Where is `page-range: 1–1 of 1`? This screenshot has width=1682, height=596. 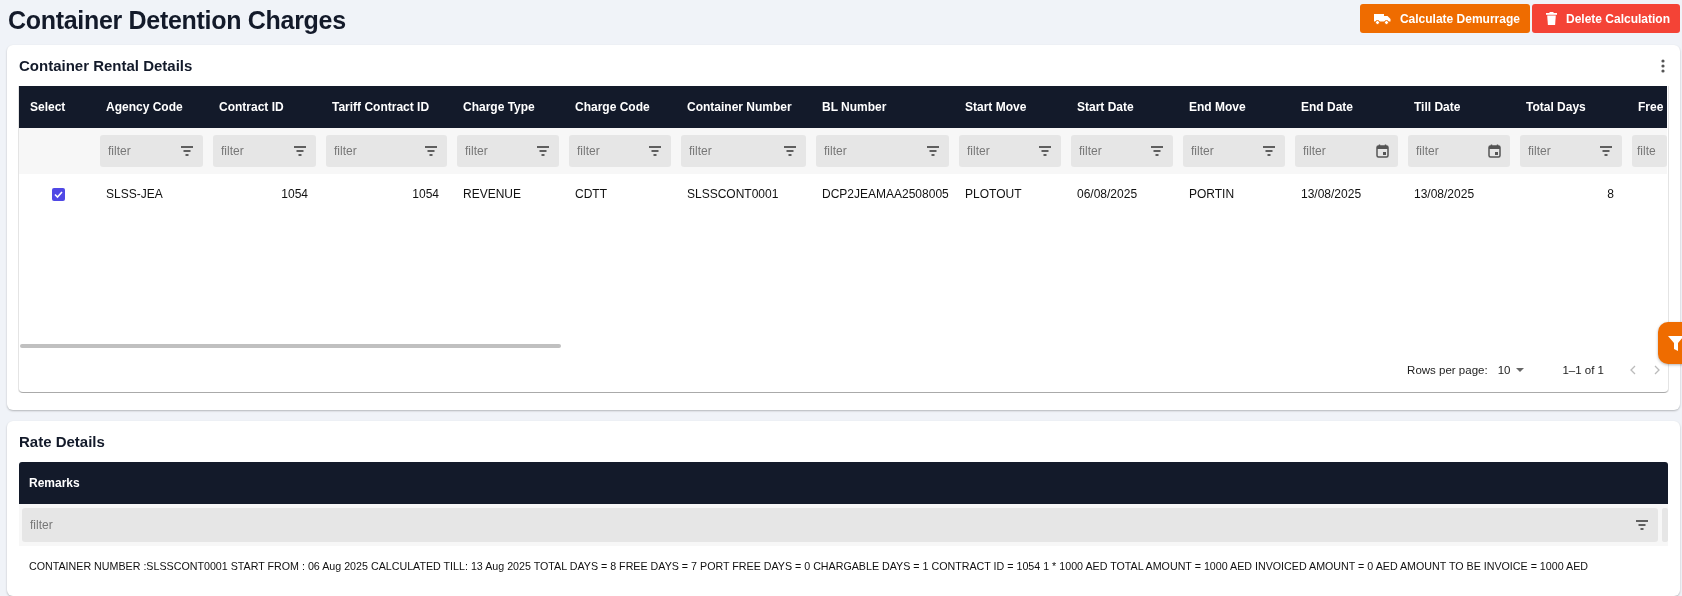
page-range: 1–1 of 1 is located at coordinates (1583, 370).